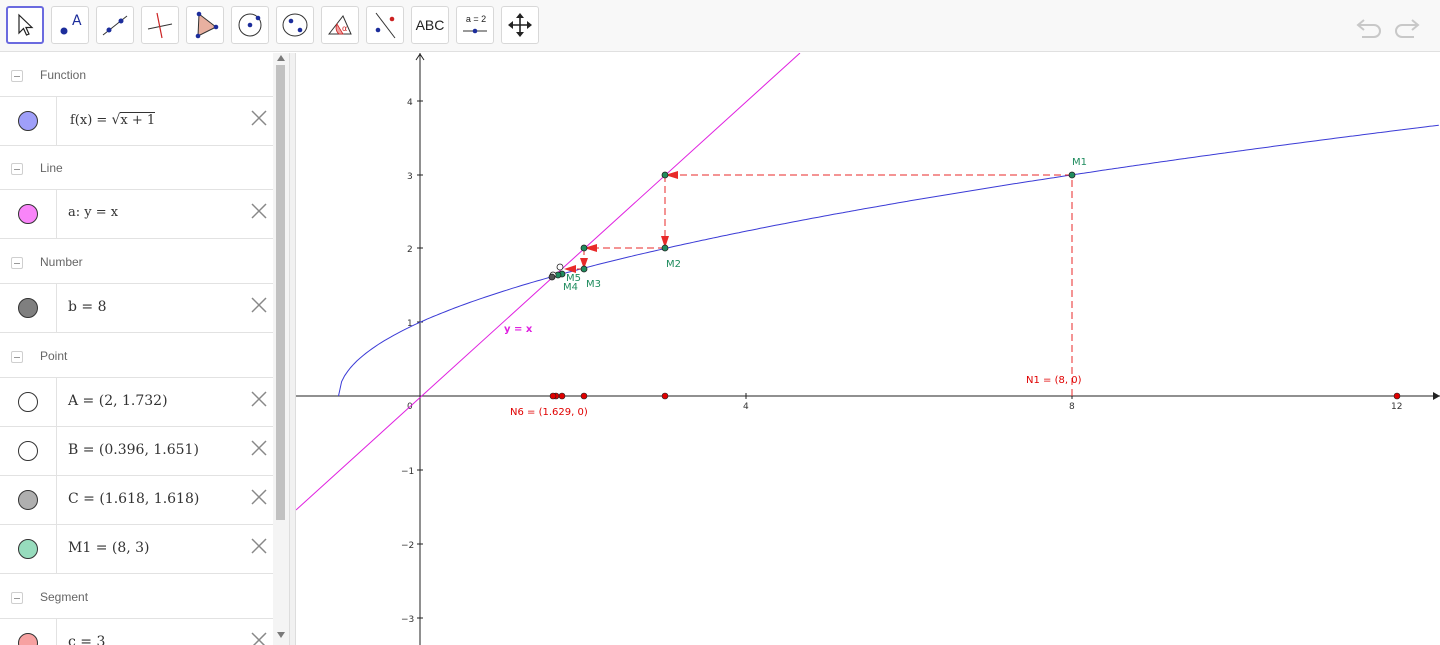  I want to click on algebra-row-segment: c = 3, so click(136, 632).